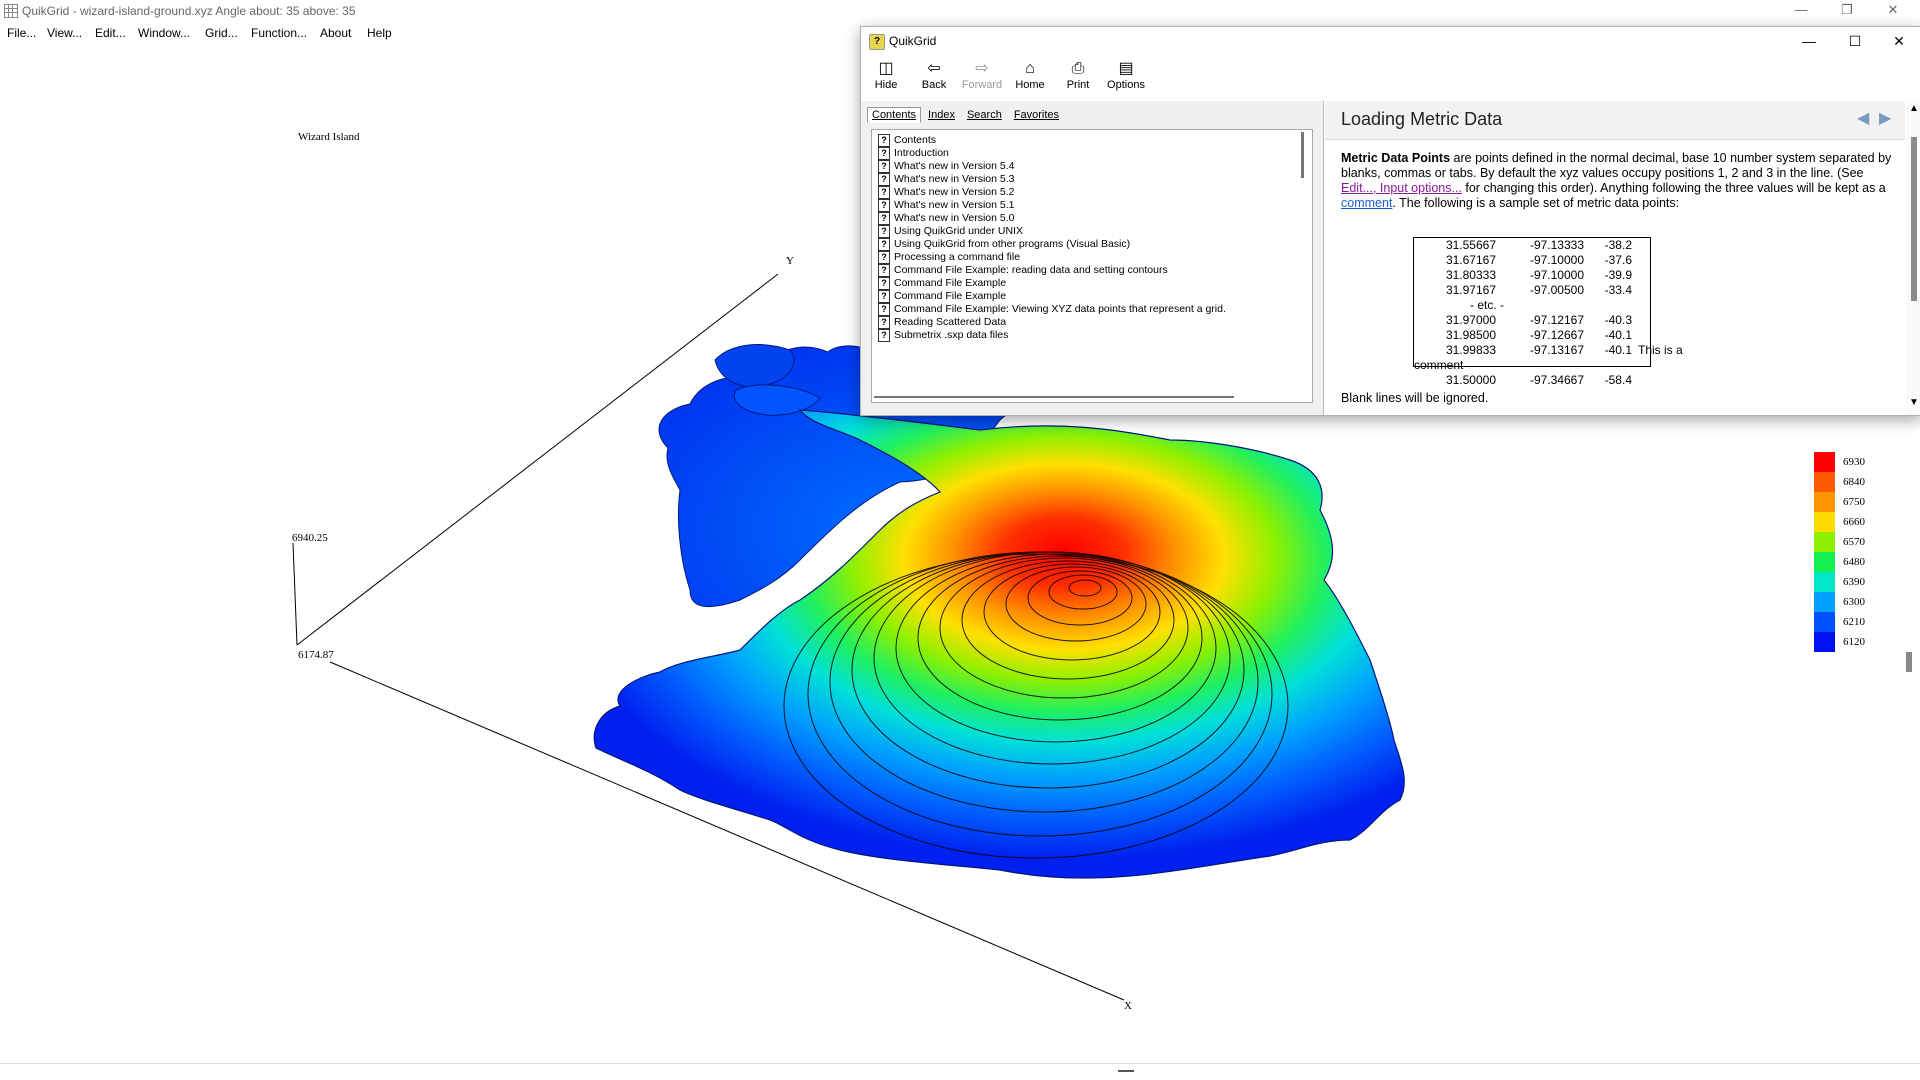 This screenshot has width=1920, height=1080. I want to click on tab-favorites: Favorites, so click(1036, 115).